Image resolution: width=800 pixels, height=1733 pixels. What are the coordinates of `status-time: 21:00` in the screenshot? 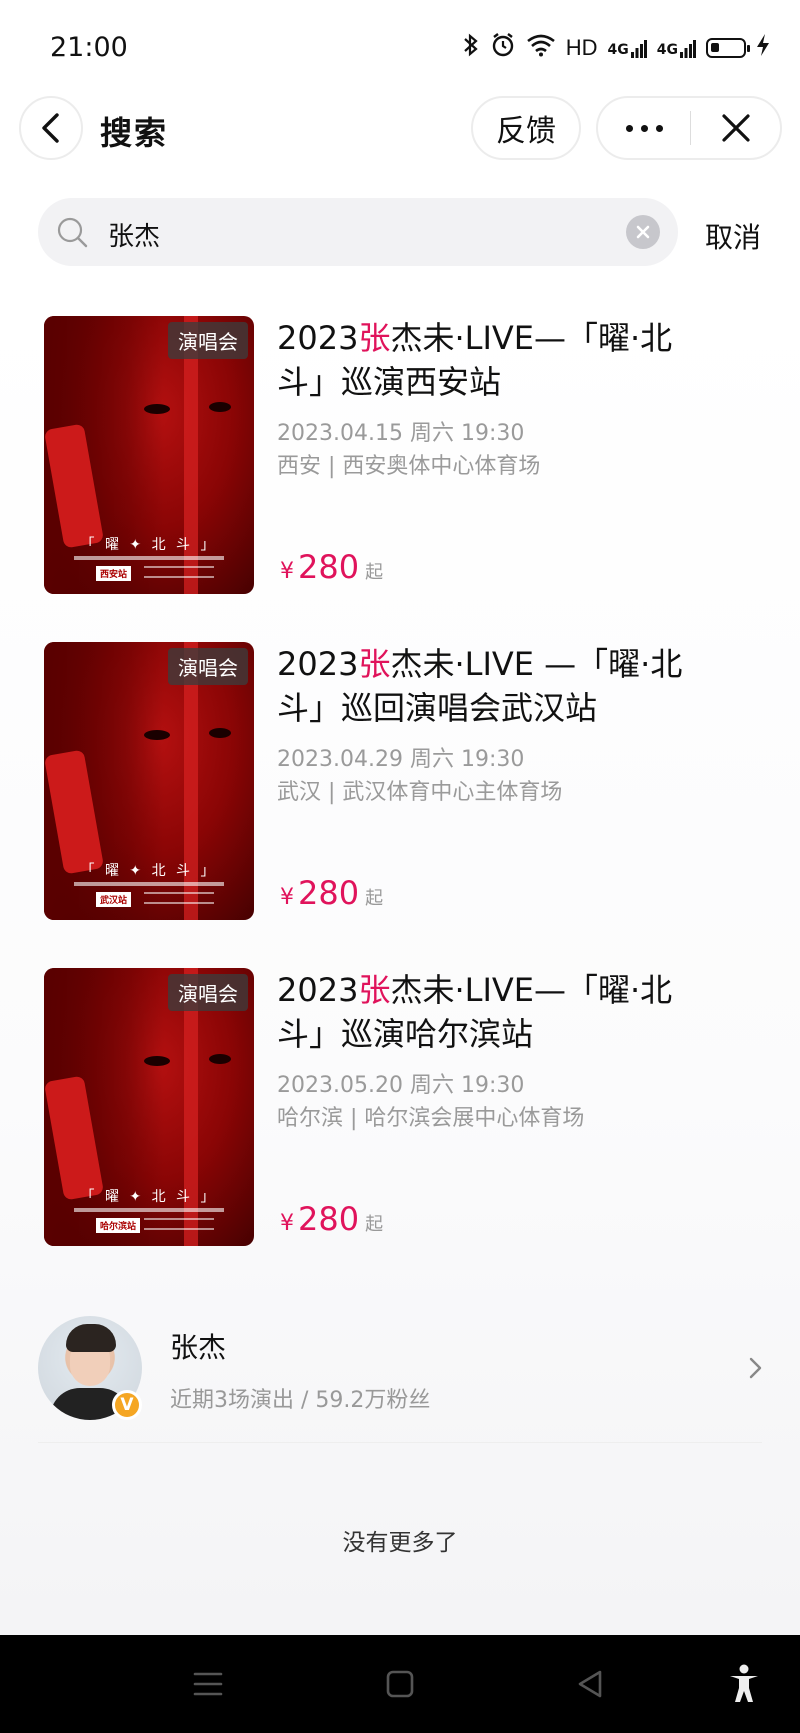 It's located at (89, 47).